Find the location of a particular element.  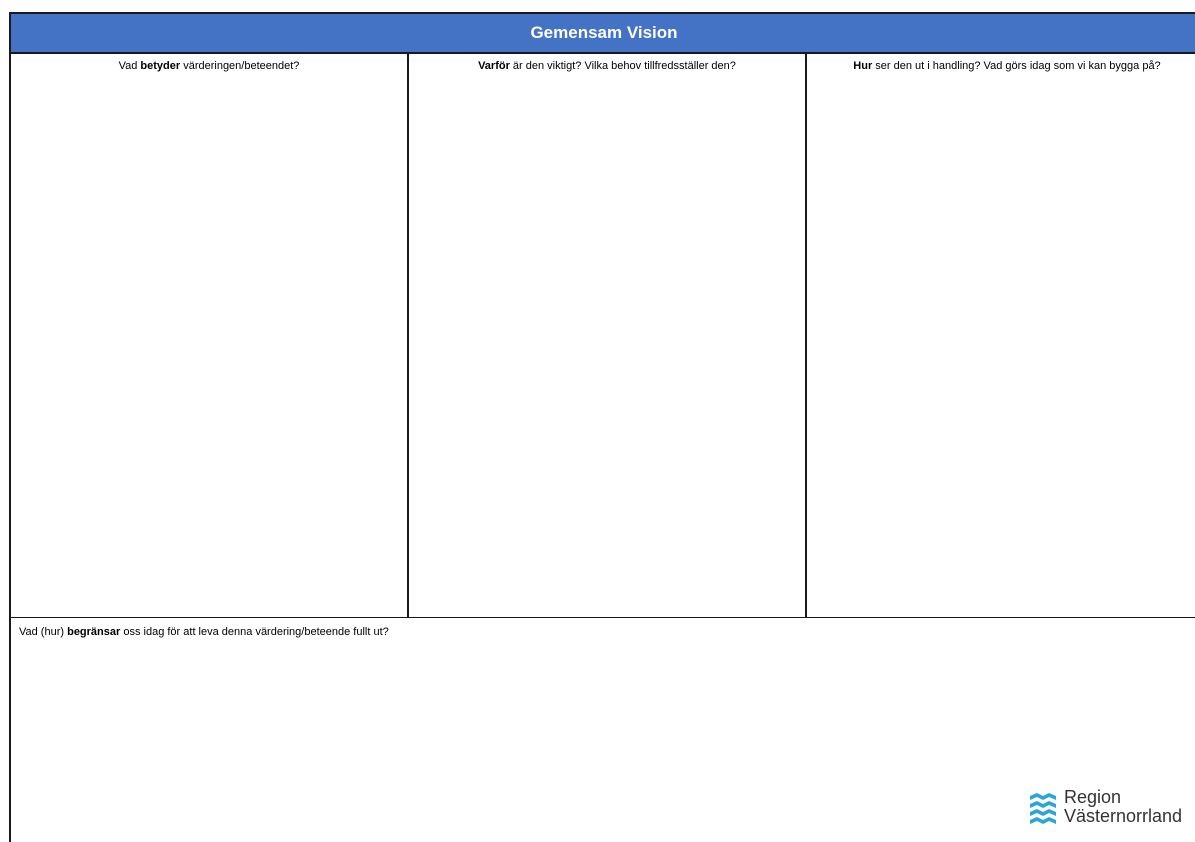

region-logo: Region Västernorrland is located at coordinates (1105, 809).